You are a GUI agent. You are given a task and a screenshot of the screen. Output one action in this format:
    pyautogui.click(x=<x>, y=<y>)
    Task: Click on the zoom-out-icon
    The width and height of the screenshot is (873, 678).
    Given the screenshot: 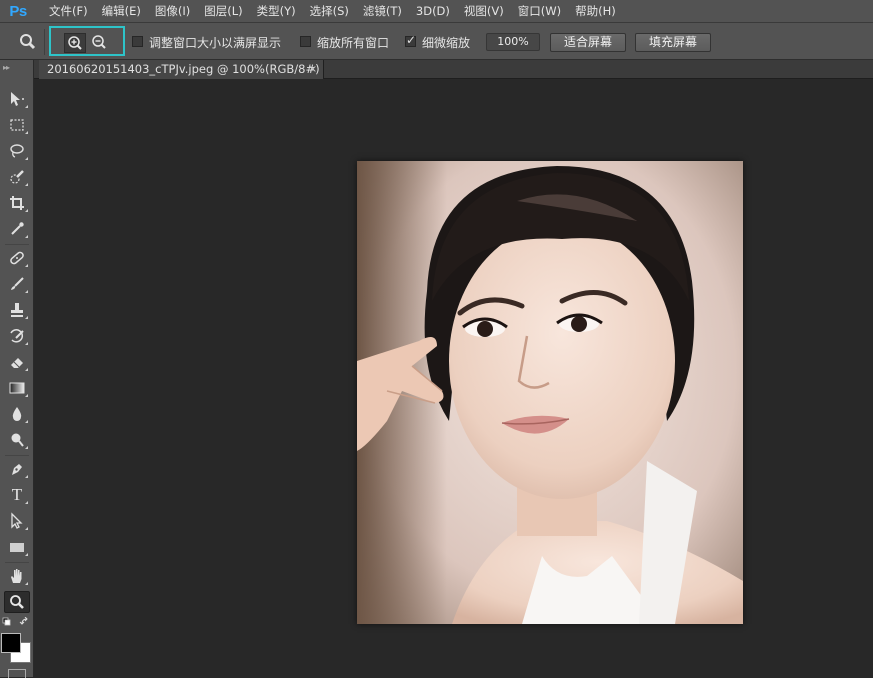 What is the action you would take?
    pyautogui.click(x=99, y=42)
    